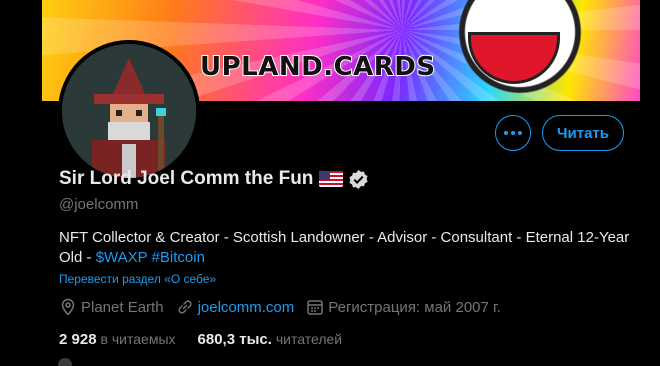  What do you see at coordinates (178, 257) in the screenshot?
I see `bio-tag-bitcoin: #Bitcoin` at bounding box center [178, 257].